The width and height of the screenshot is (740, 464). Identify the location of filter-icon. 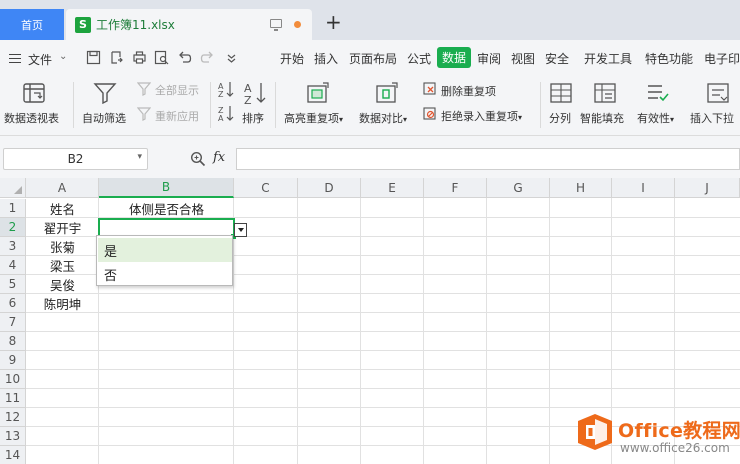
(105, 93).